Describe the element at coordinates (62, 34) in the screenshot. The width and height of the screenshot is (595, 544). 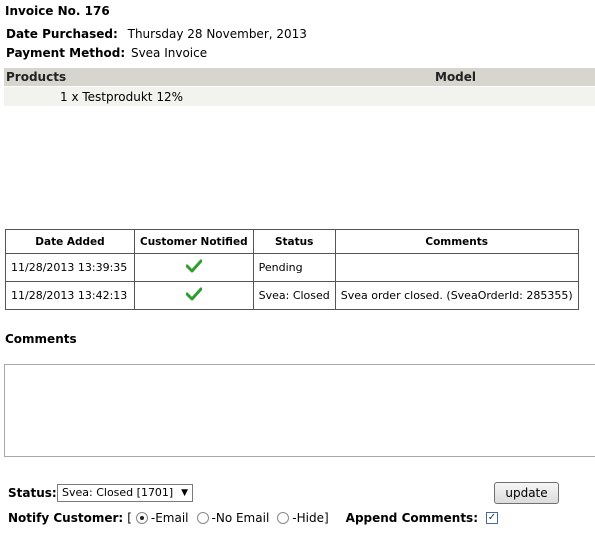
I see `date-purchased-label: Date Purchased:` at that location.